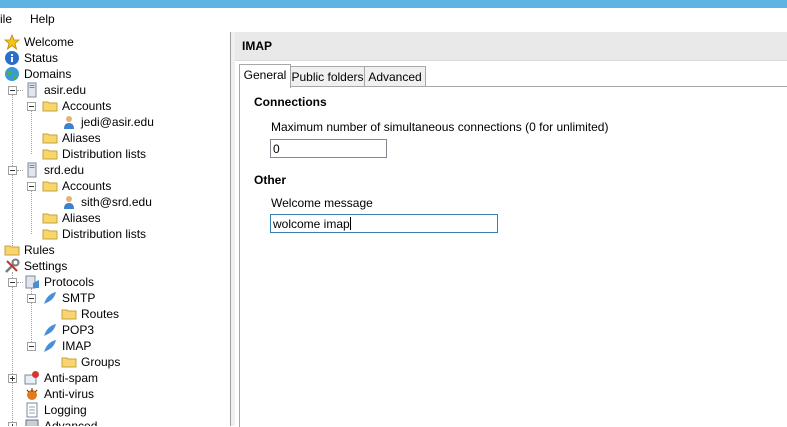  What do you see at coordinates (46, 266) in the screenshot?
I see `tree-label: Settings` at bounding box center [46, 266].